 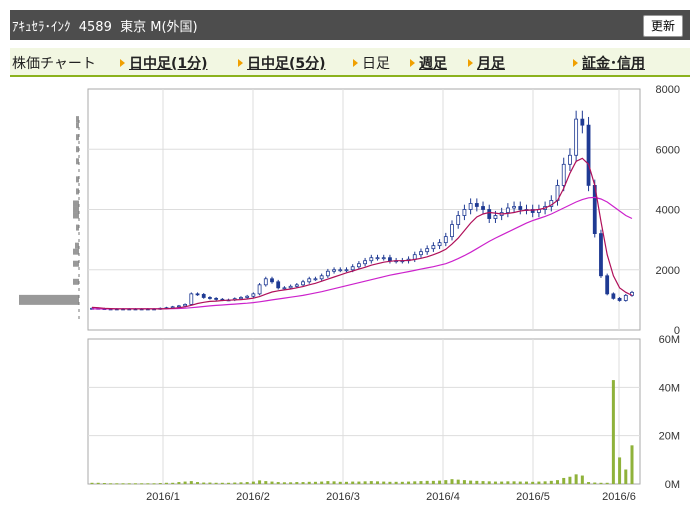 I want to click on volume-tick-label: 0M, so click(x=672, y=485).